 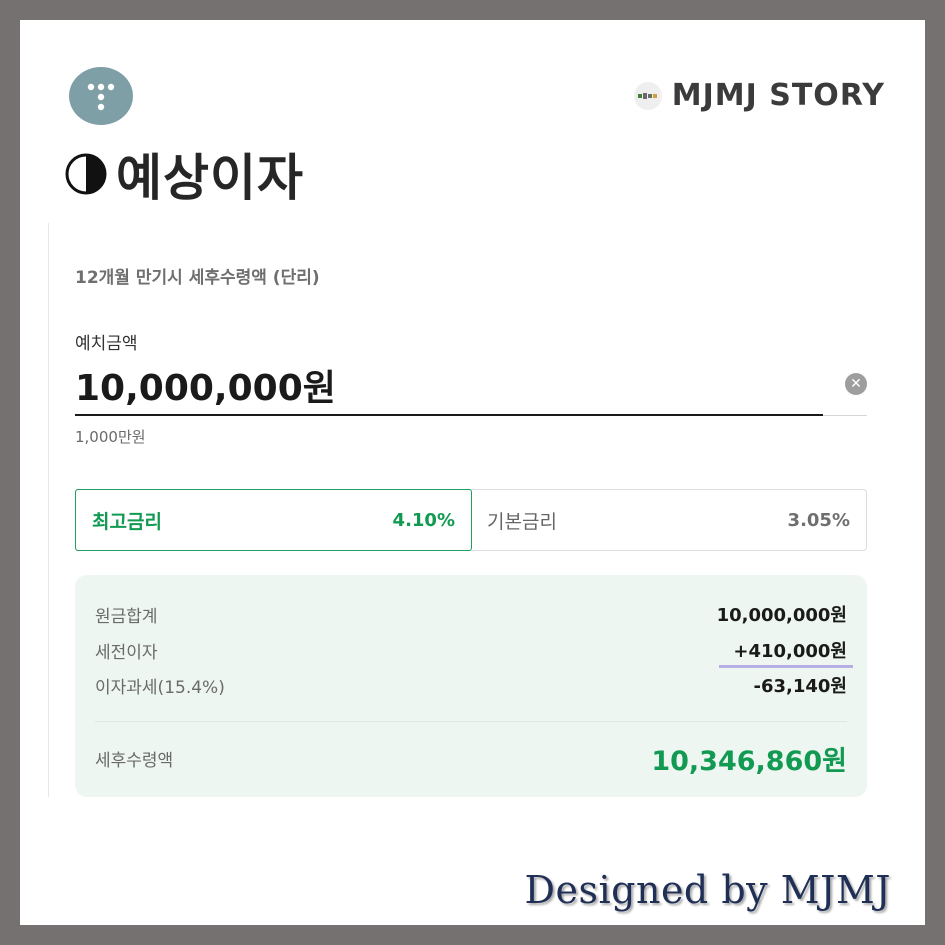 I want to click on brand-badge-icon, so click(x=647, y=95).